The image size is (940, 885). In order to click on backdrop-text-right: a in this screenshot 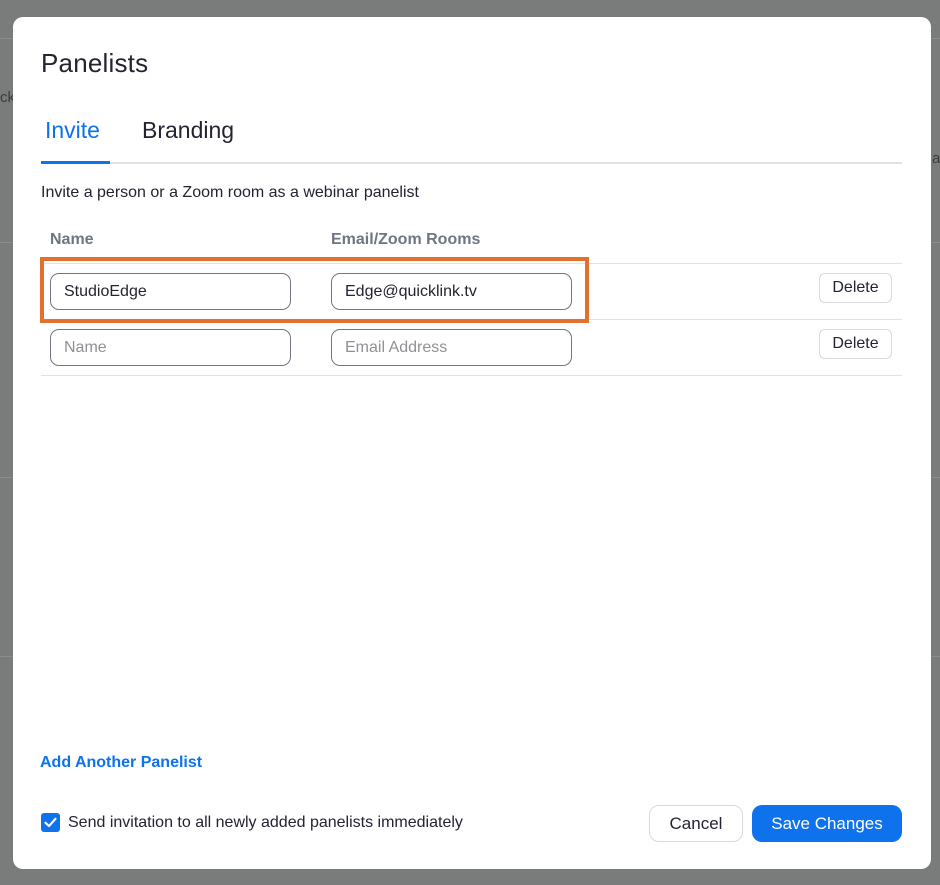, I will do `click(936, 158)`.